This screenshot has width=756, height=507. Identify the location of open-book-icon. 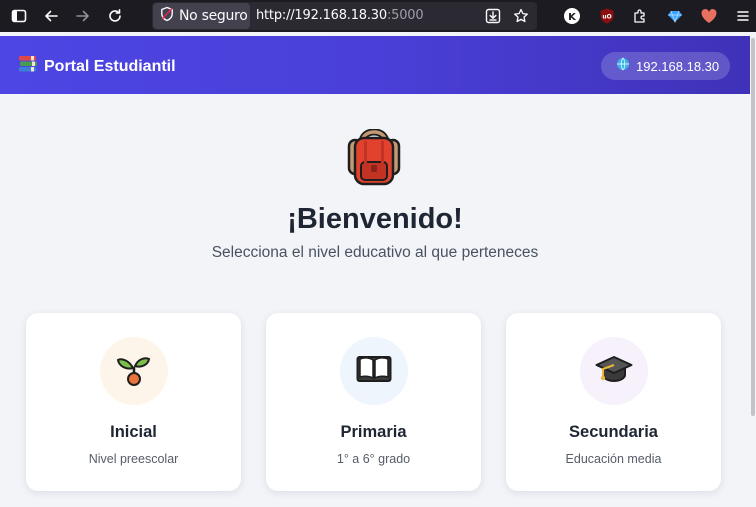
(374, 371).